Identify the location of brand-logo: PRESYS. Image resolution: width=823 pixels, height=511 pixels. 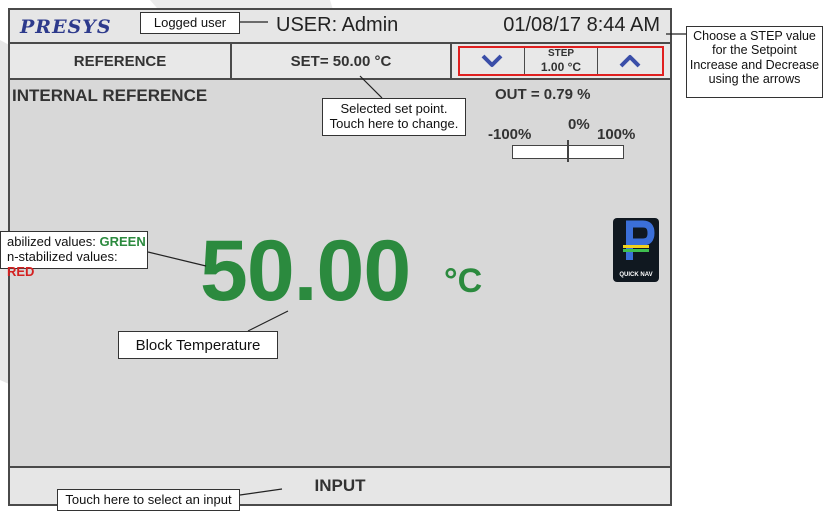
(66, 27).